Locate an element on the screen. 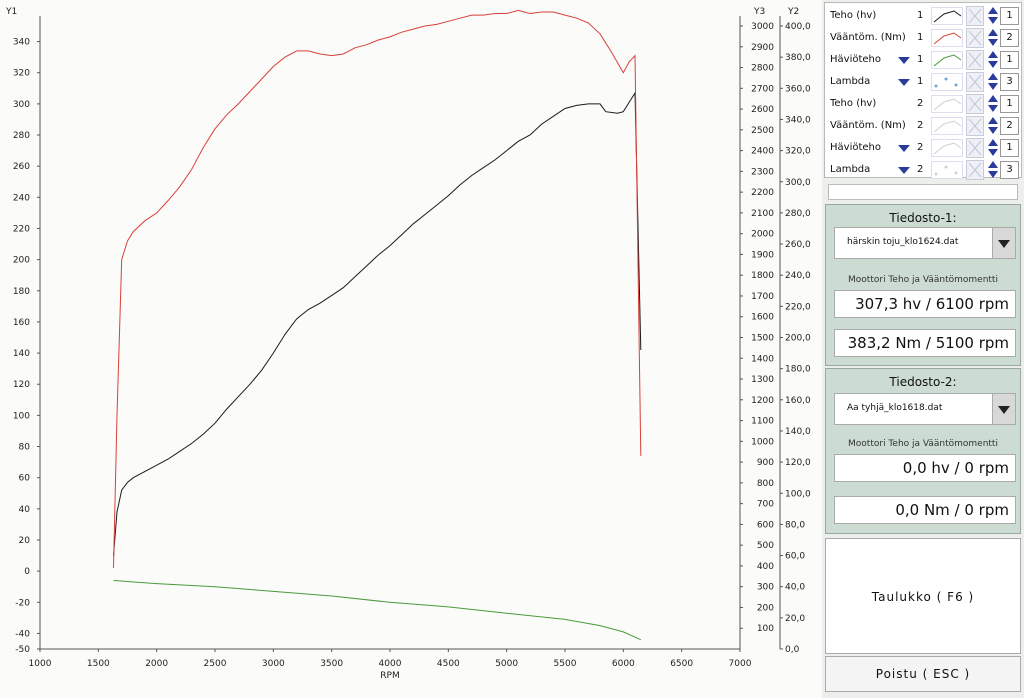 This screenshot has height=698, width=1024. y2-tick-label: 280,0 is located at coordinates (798, 214).